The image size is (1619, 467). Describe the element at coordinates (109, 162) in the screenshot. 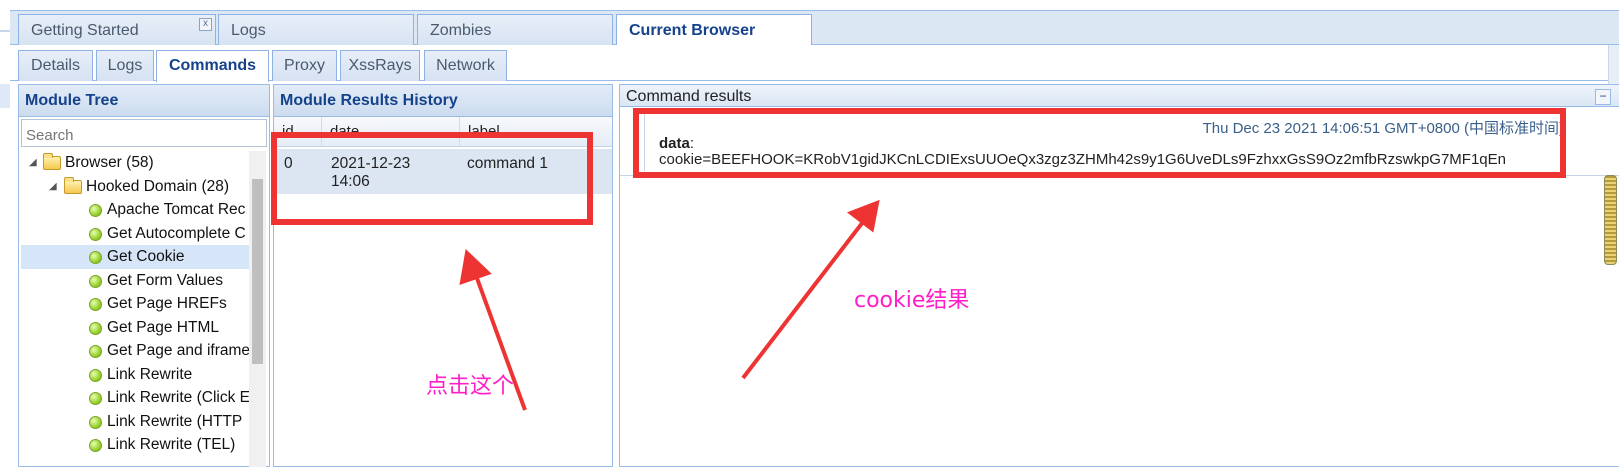

I see `tree-label: Browser (58)` at that location.